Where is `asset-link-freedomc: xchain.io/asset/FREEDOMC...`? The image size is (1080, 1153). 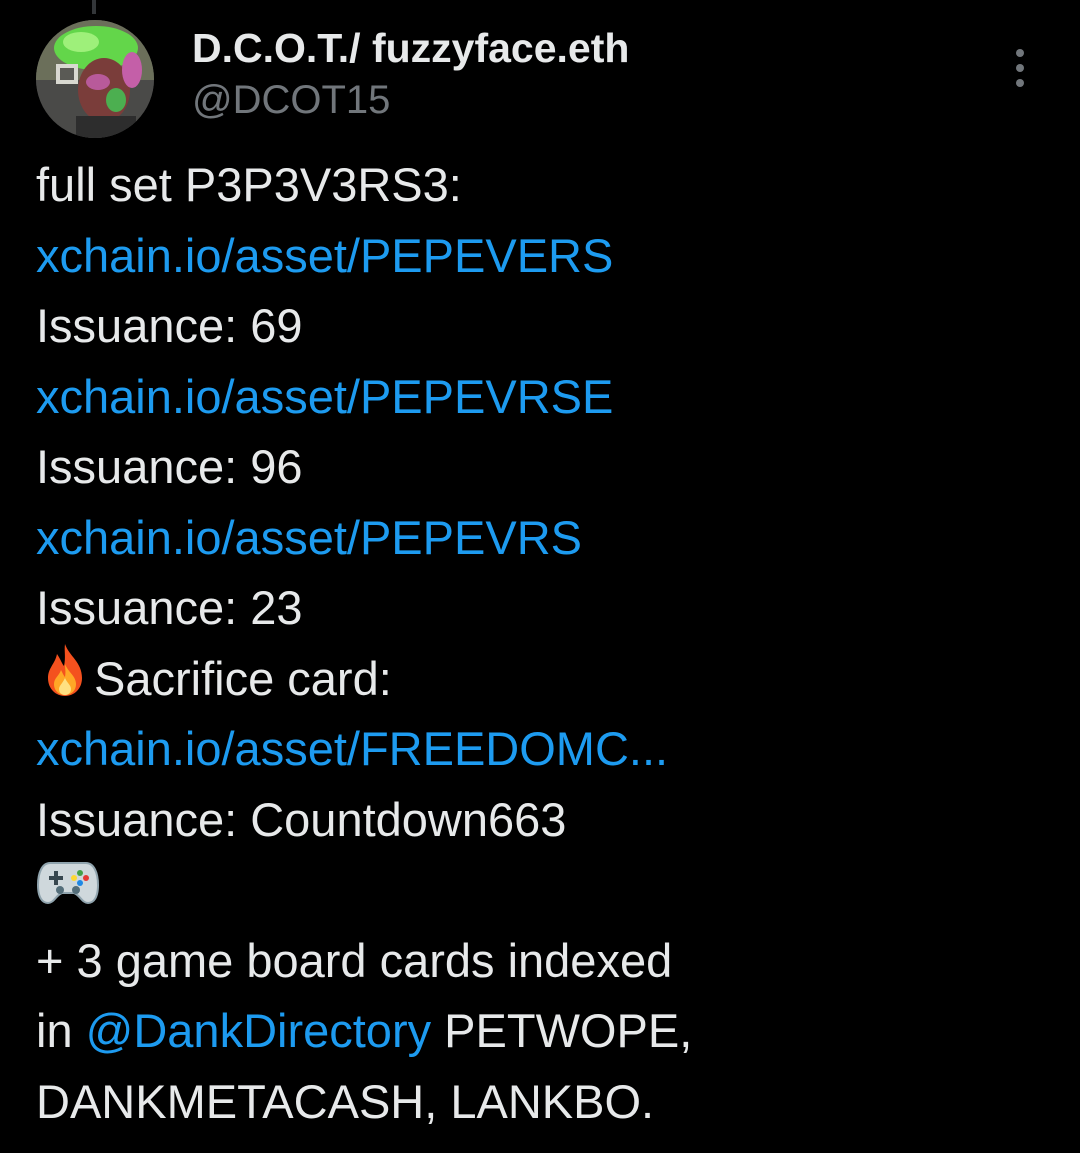
asset-link-freedomc: xchain.io/asset/FREEDOMC... is located at coordinates (352, 749).